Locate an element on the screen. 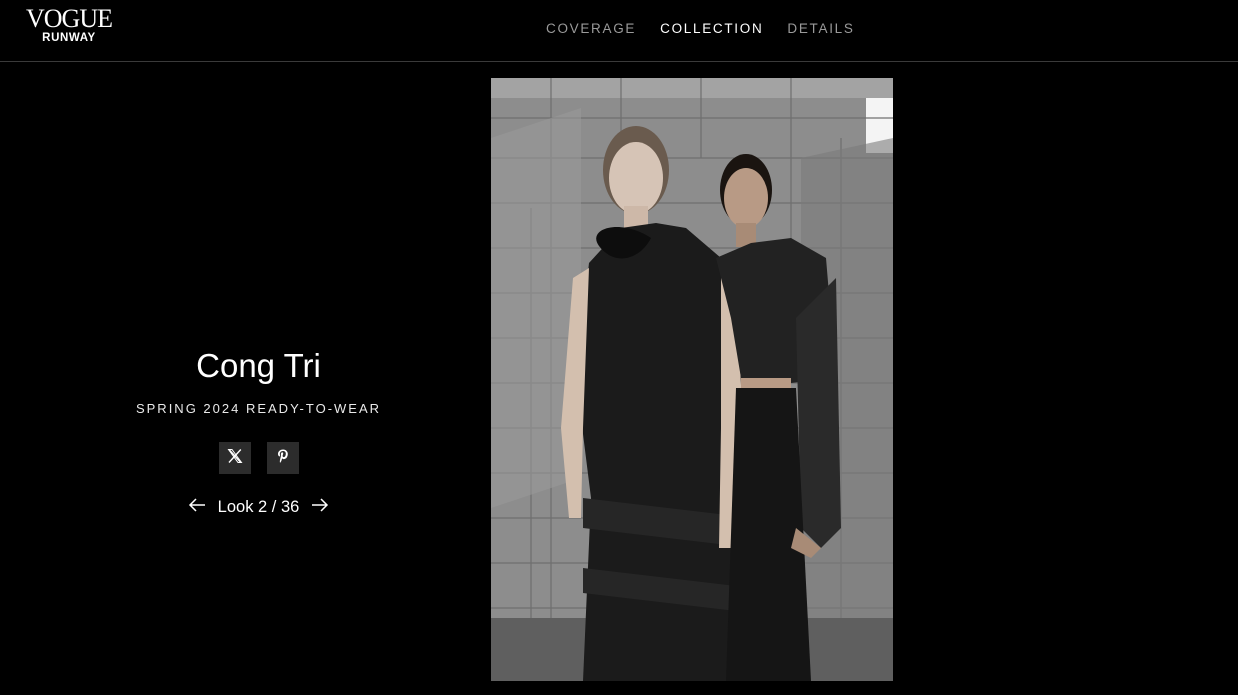 The image size is (1238, 695). share-pinterest-button is located at coordinates (282, 458).